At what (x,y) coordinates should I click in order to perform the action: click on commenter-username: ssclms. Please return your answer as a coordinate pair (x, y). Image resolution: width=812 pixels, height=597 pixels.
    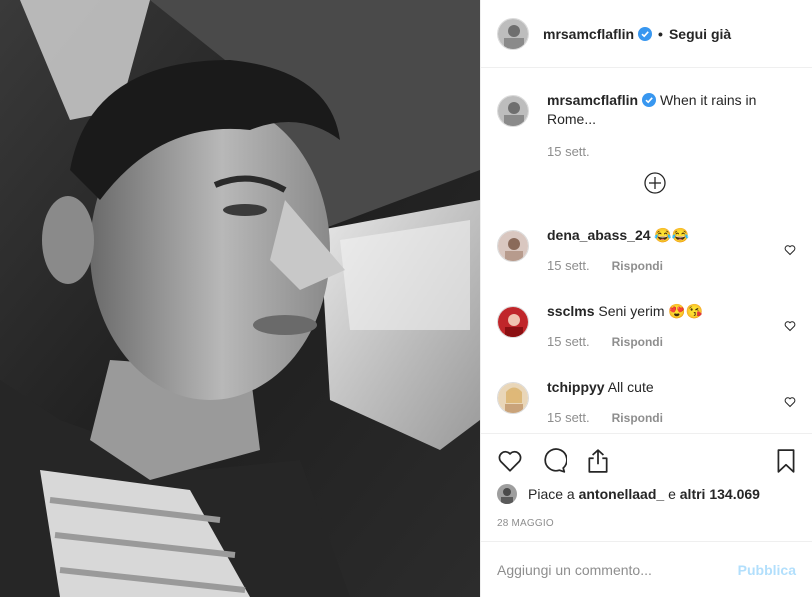
    Looking at the image, I should click on (570, 311).